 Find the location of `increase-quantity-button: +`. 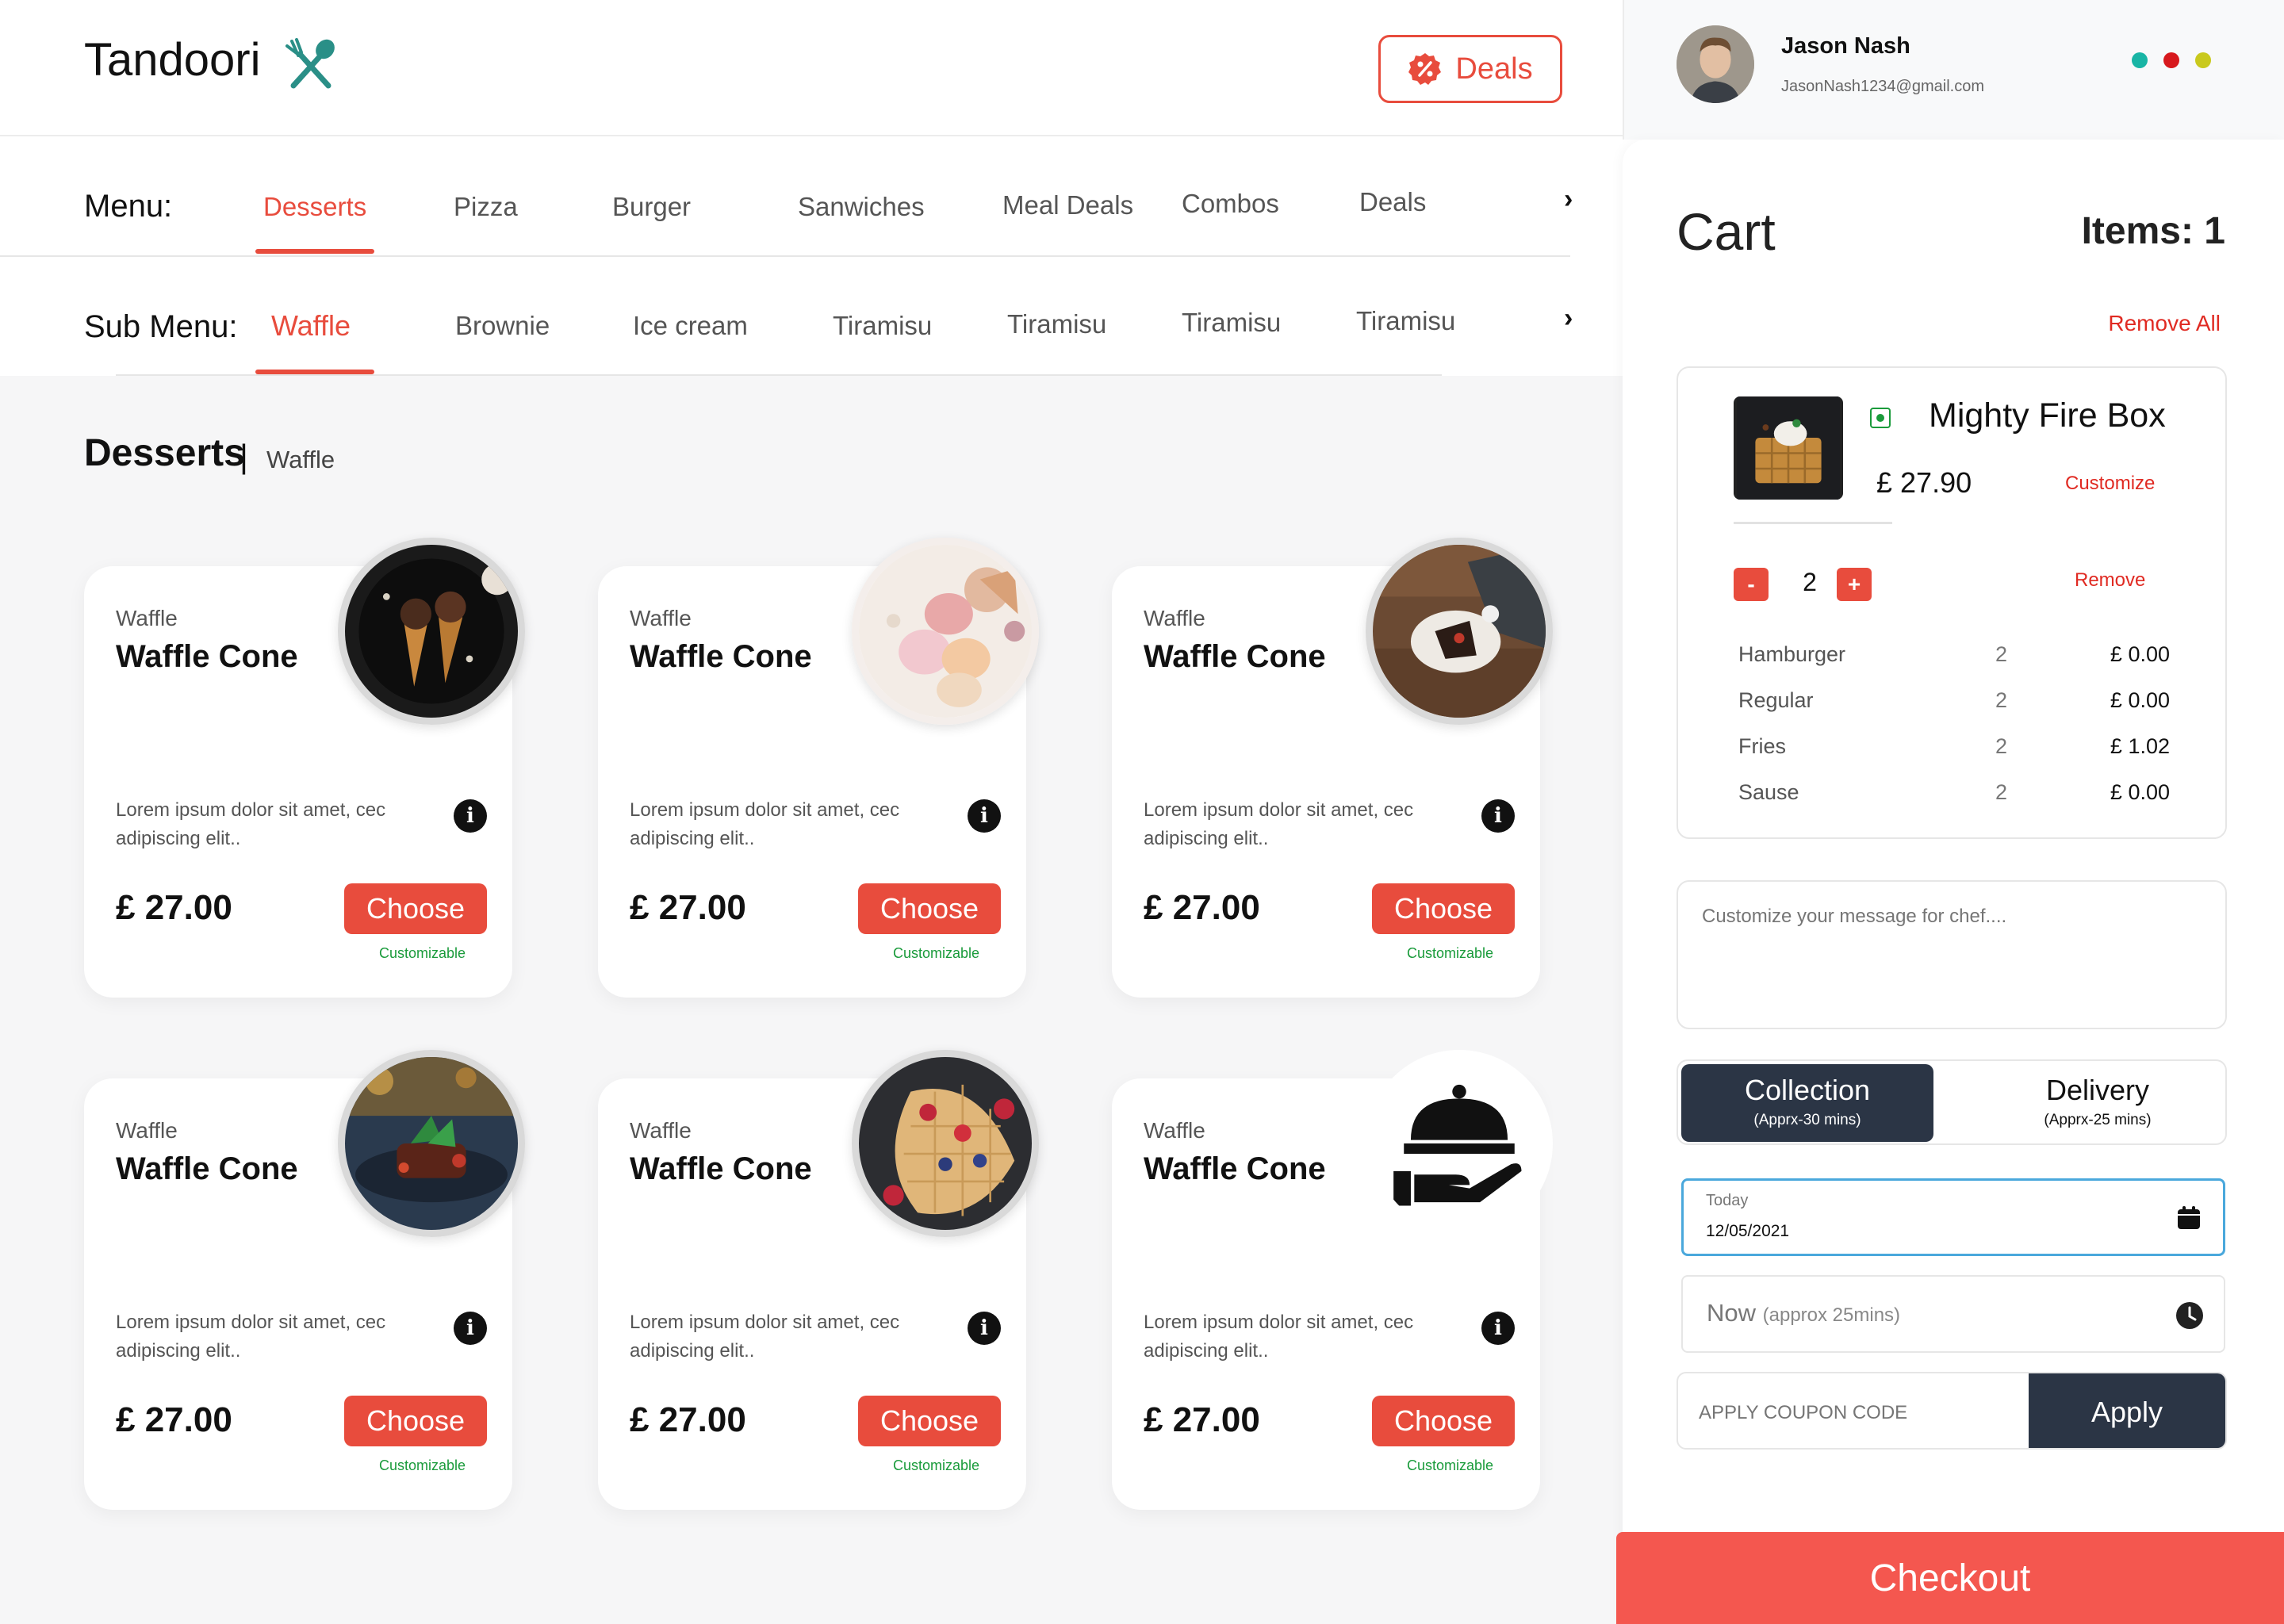

increase-quantity-button: + is located at coordinates (1854, 584).